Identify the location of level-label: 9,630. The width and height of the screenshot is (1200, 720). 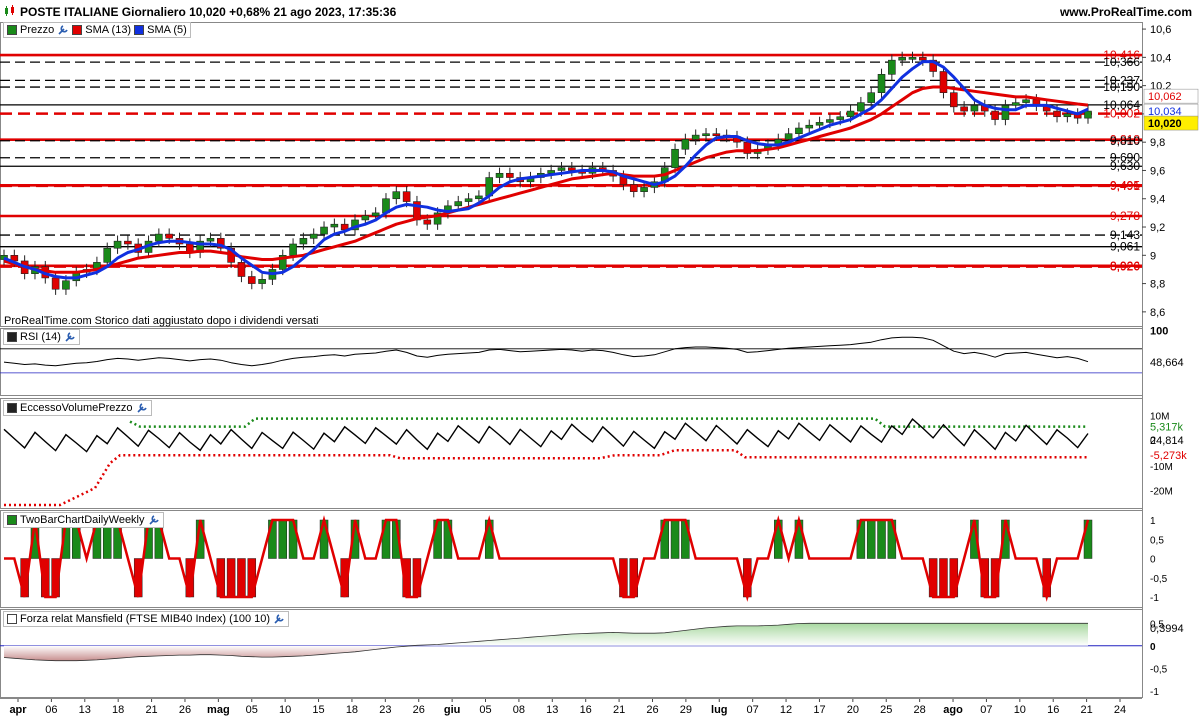
(1125, 166).